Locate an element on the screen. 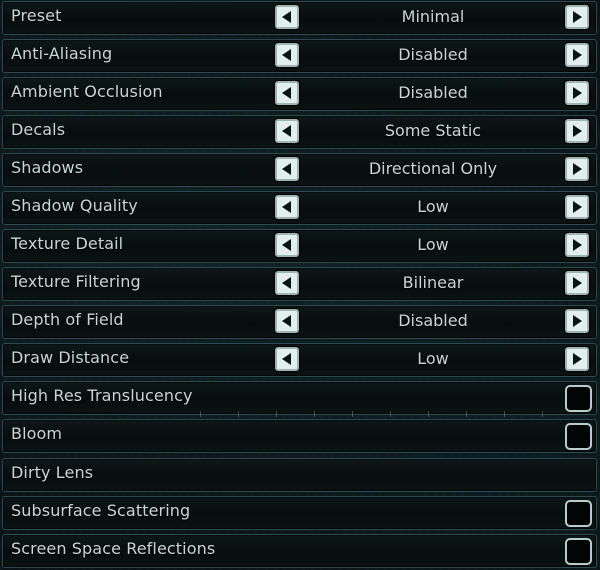 Image resolution: width=600 pixels, height=570 pixels. setting-row-anti-aliasing: Anti-Aliasing Disabled is located at coordinates (299, 56).